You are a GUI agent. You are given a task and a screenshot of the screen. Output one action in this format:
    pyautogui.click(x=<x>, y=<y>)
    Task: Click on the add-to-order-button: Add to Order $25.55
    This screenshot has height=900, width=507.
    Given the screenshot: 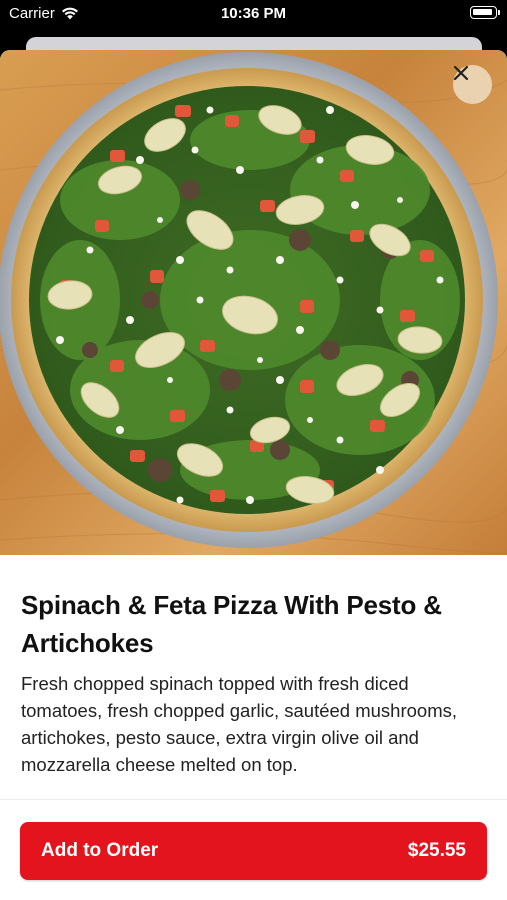 What is the action you would take?
    pyautogui.click(x=253, y=851)
    